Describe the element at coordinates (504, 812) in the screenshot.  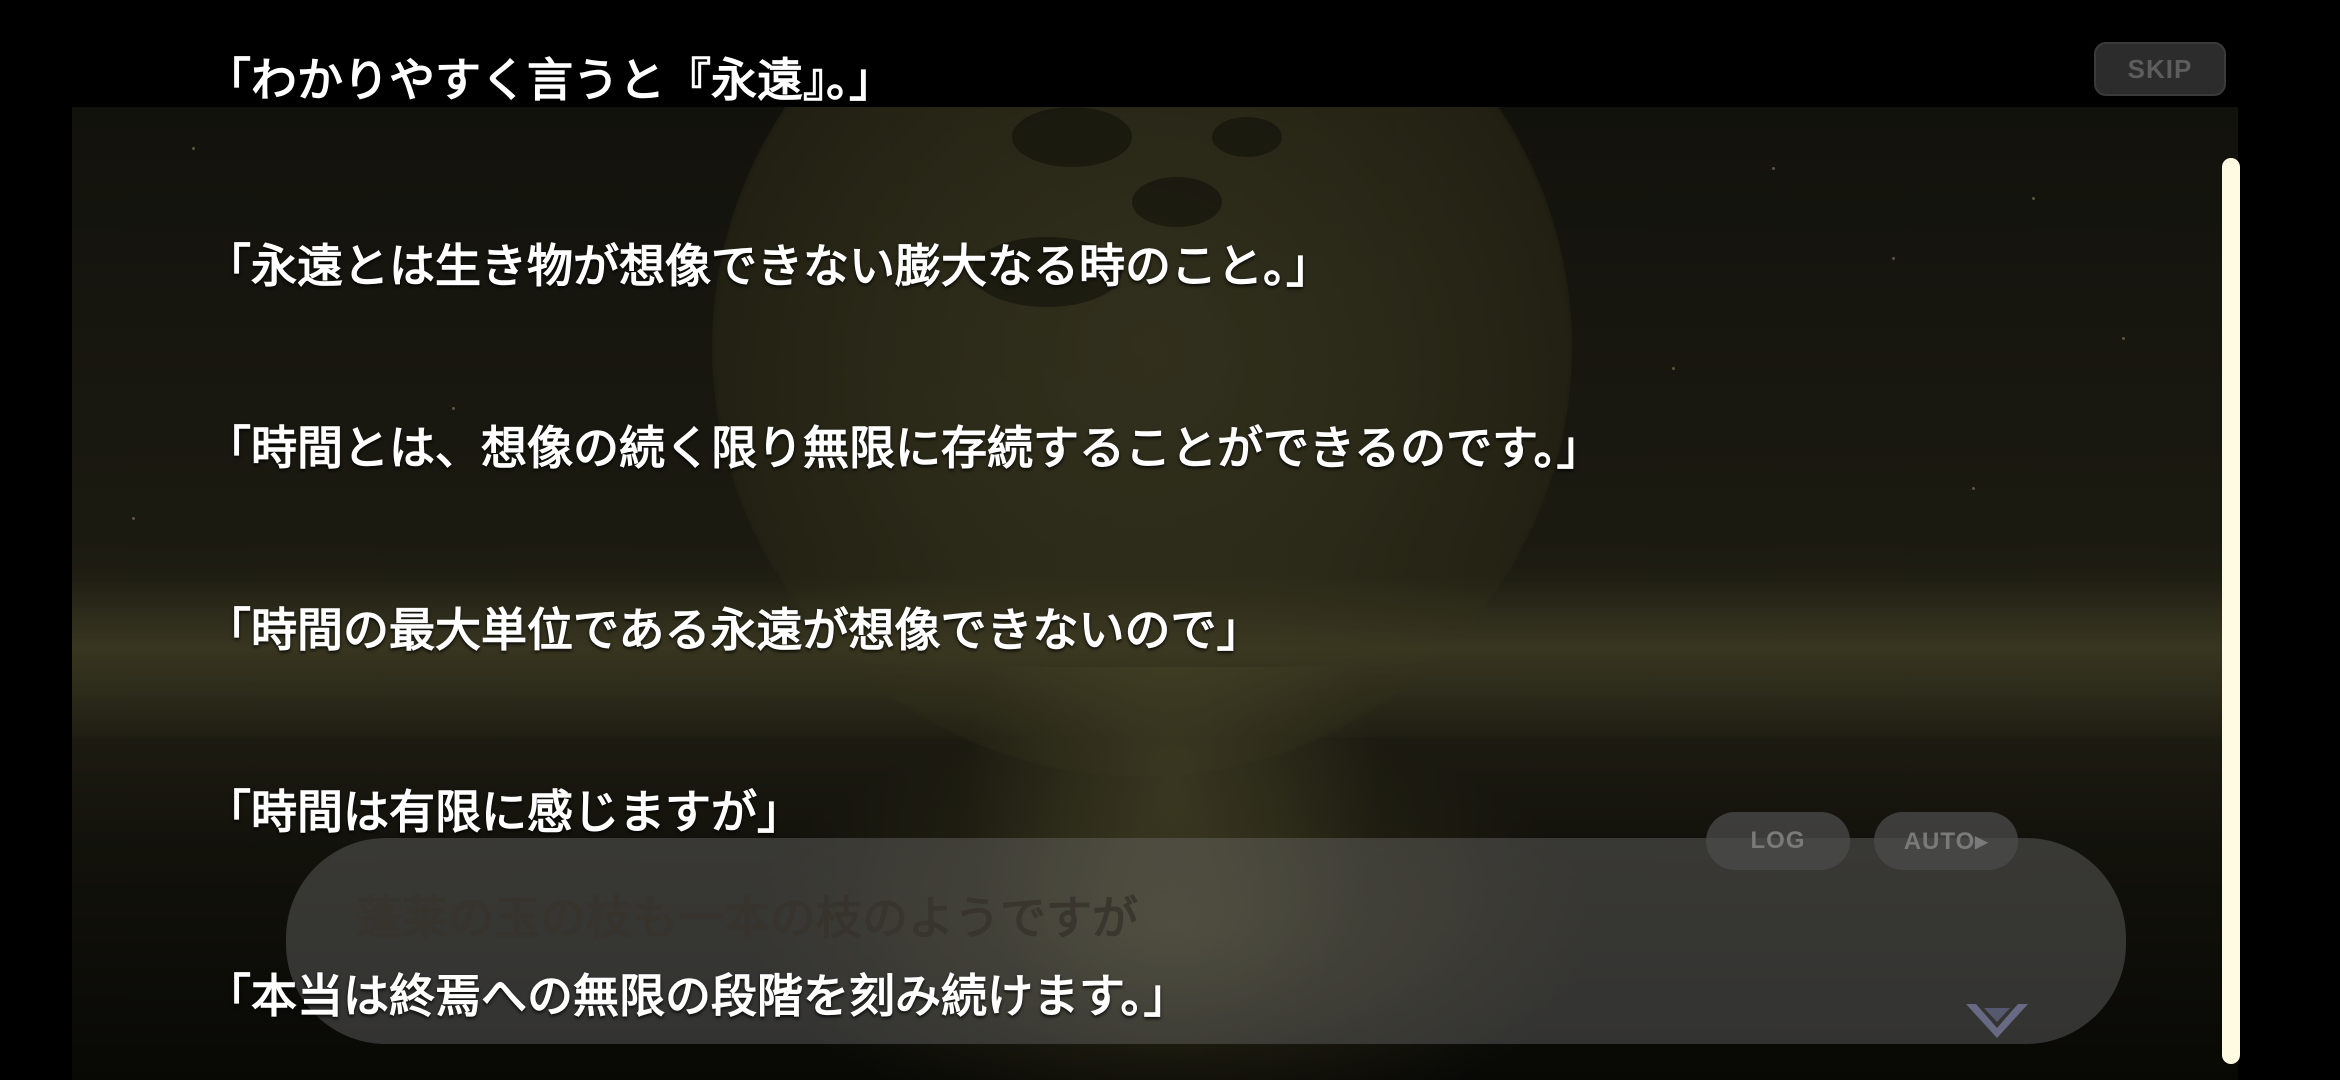
I see `backlog-line: 「時間は有限に感じますが」` at that location.